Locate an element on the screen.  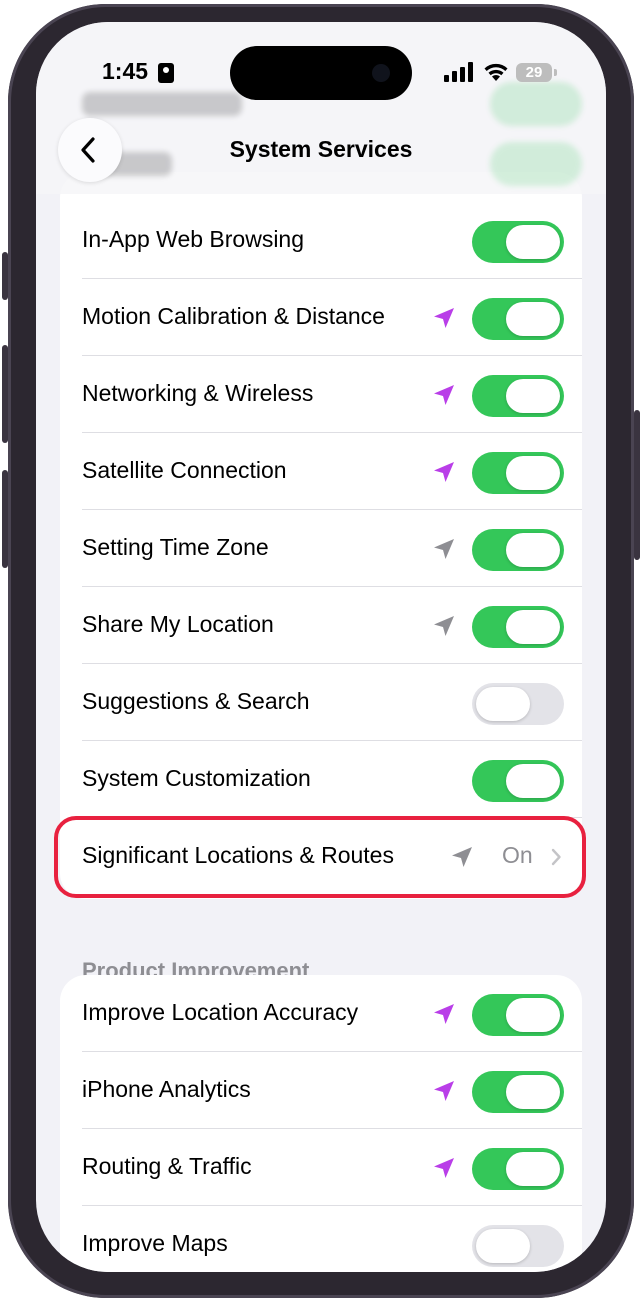
improve-location-accuracy-toggle is located at coordinates (518, 1015).